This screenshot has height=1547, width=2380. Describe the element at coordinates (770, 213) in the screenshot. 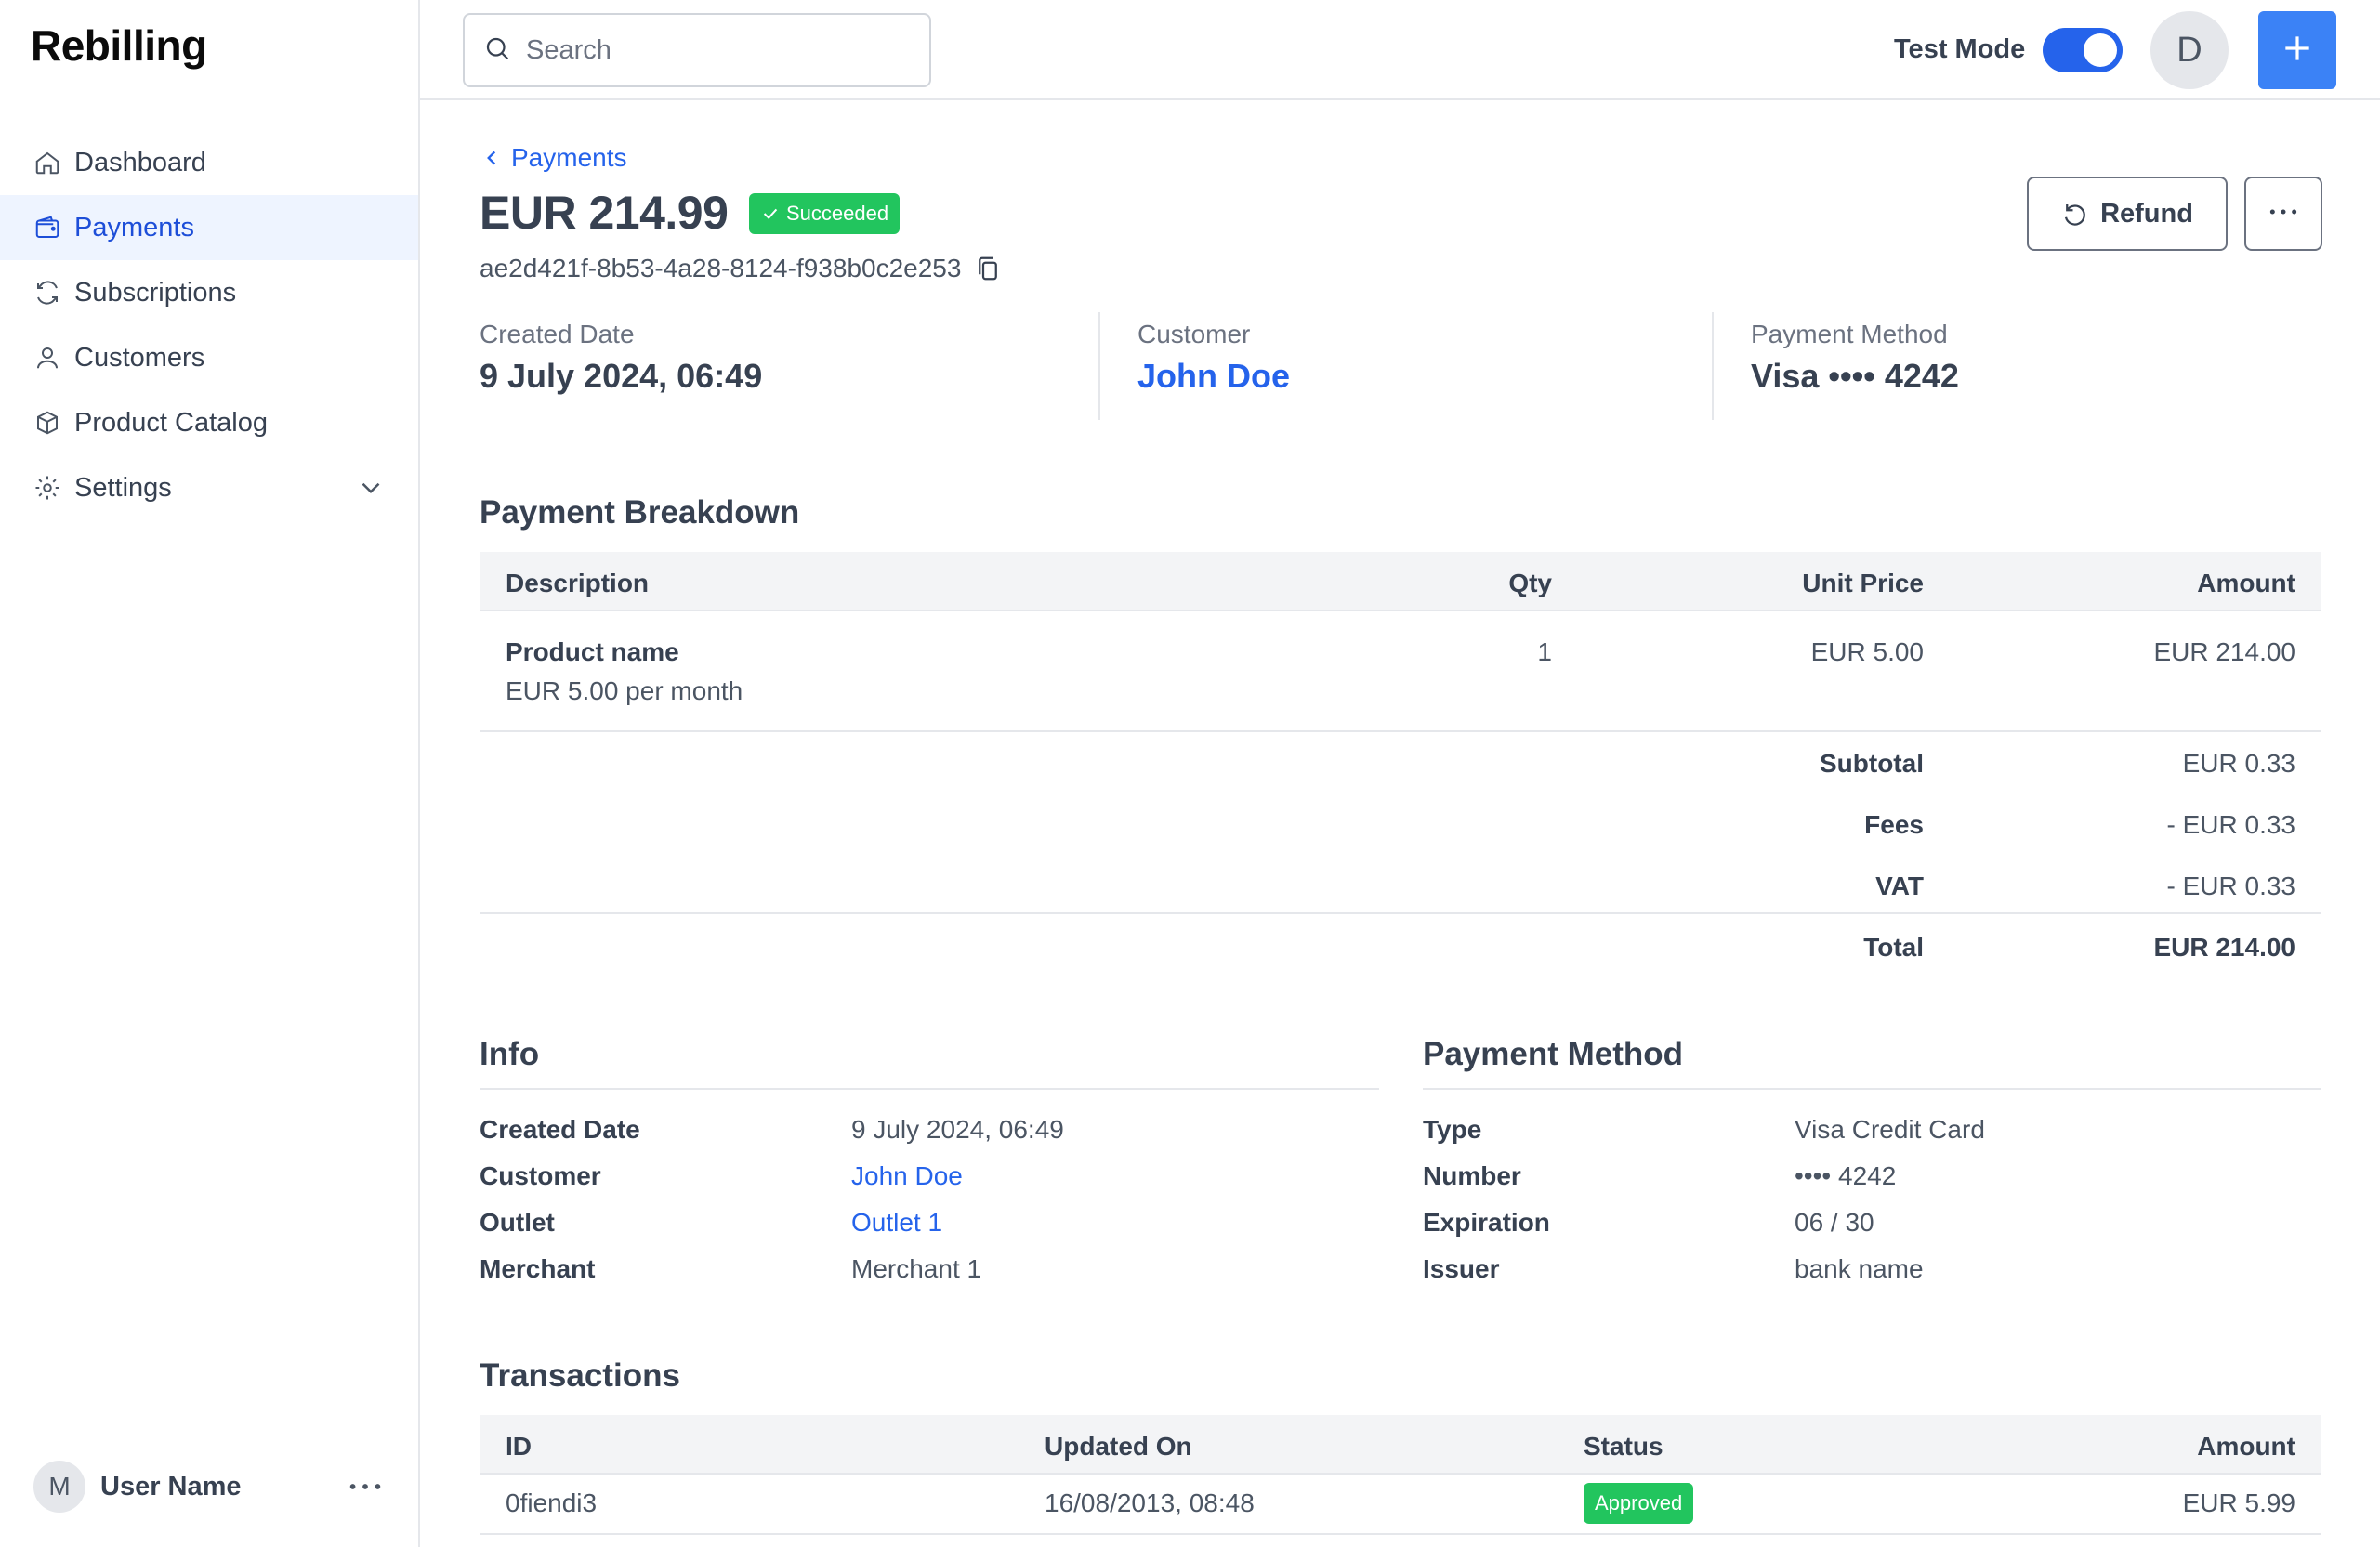

I see `check-icon` at that location.